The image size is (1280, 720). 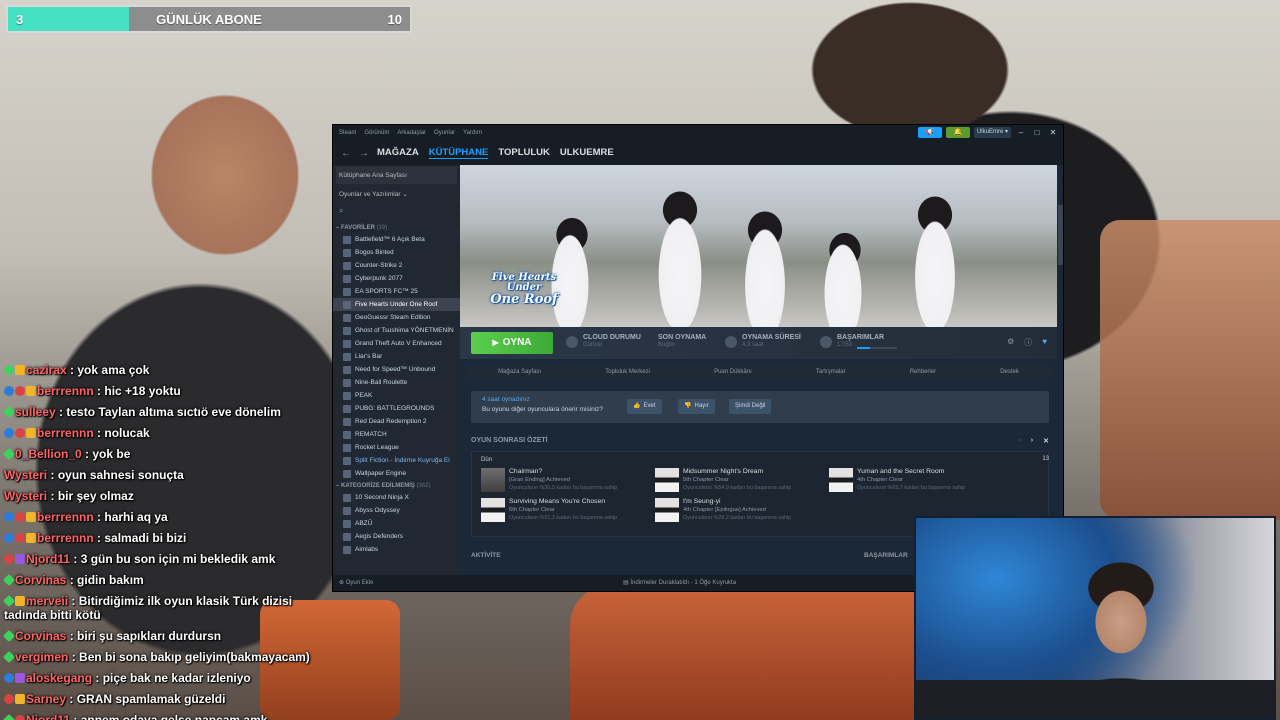 I want to click on stat-last-played-label: SON OYNAMA, so click(x=682, y=337).